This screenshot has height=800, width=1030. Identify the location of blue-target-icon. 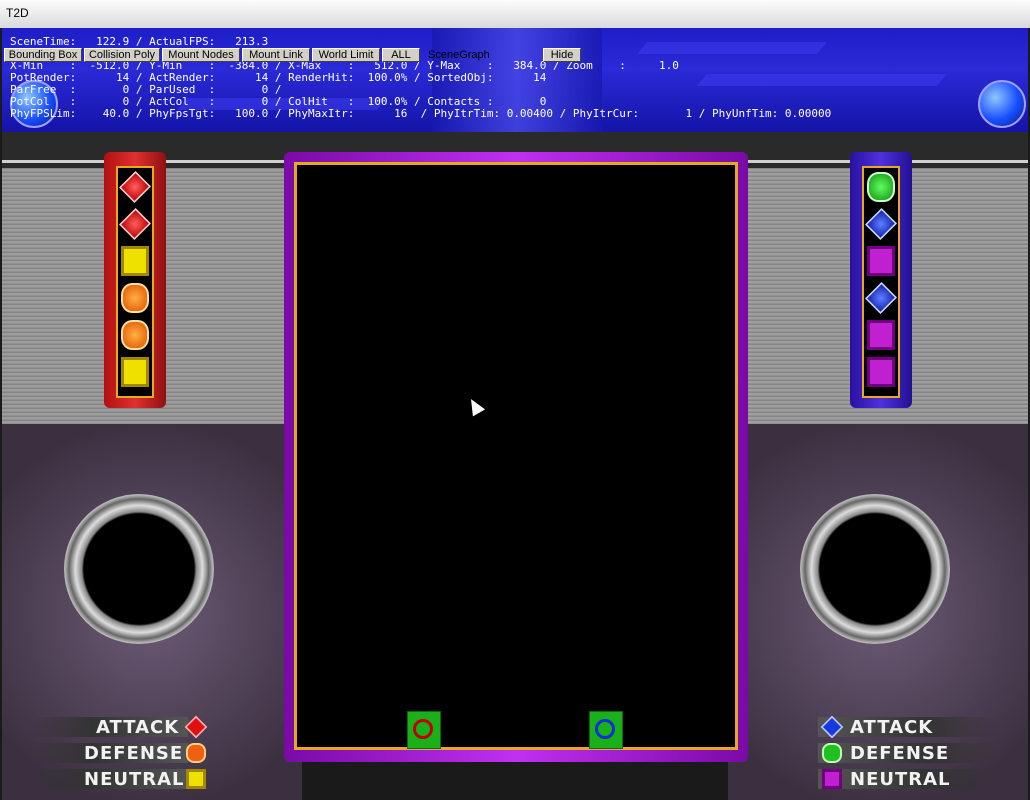
(605, 729).